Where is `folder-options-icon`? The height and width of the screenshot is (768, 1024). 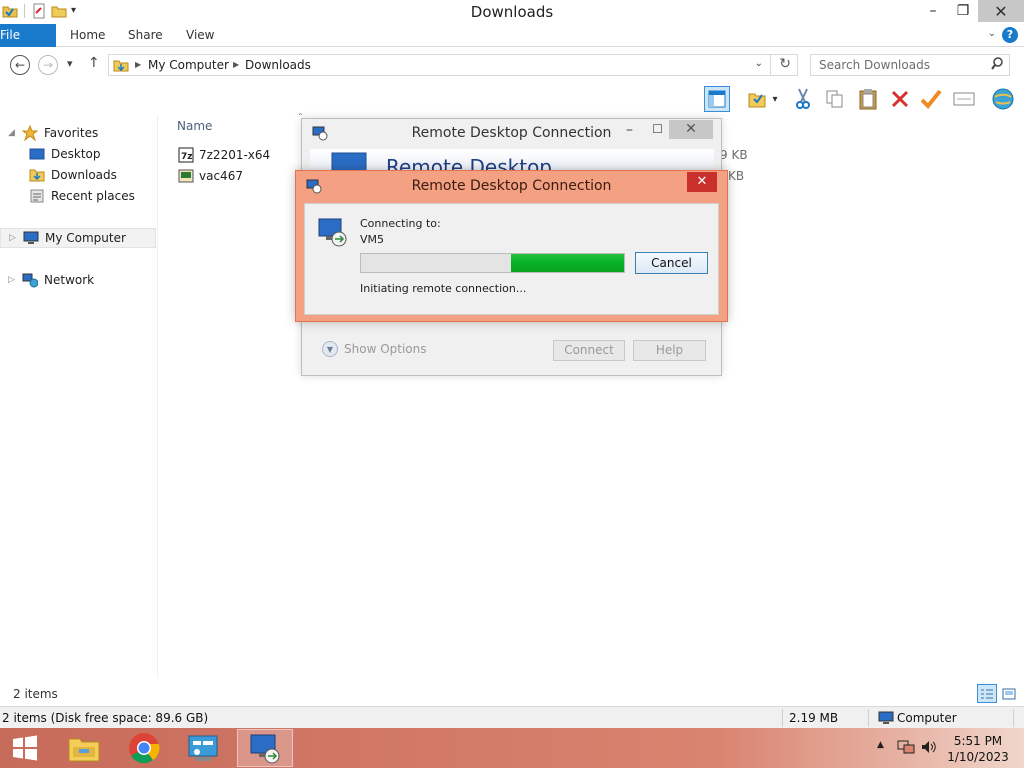 folder-options-icon is located at coordinates (757, 99).